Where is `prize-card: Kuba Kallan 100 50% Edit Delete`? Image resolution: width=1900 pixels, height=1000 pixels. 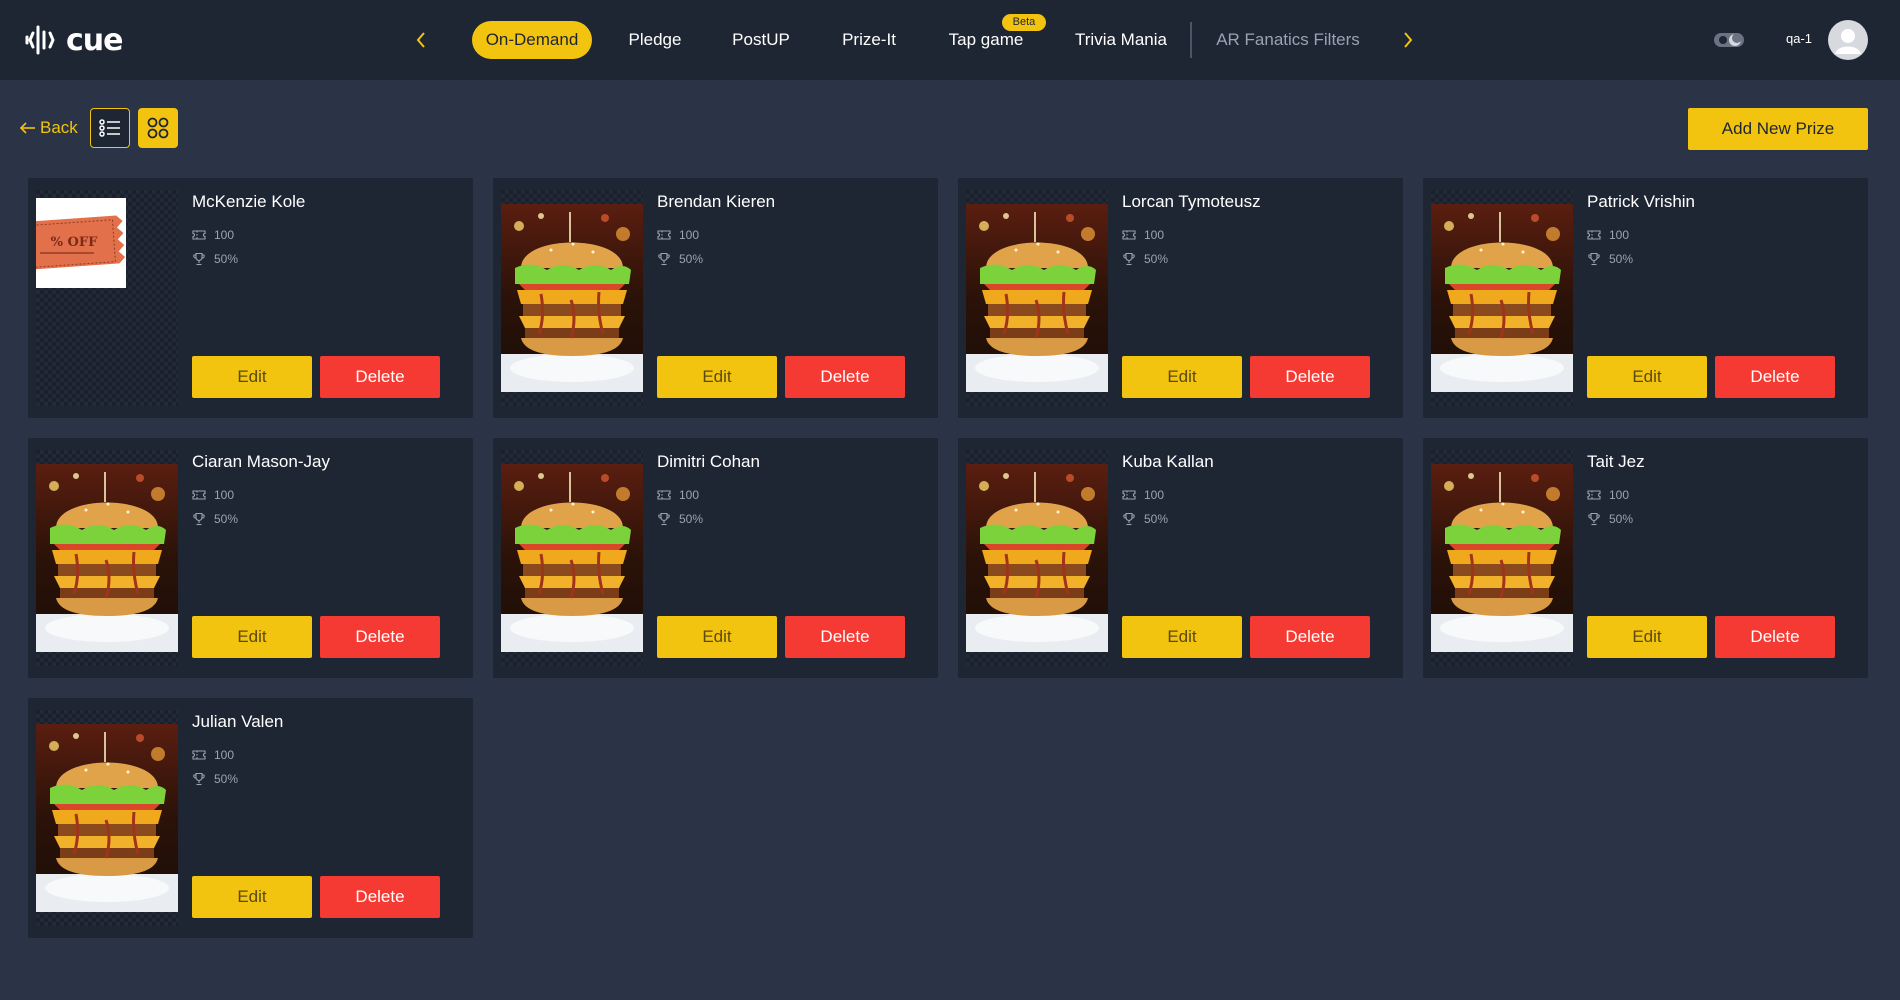
prize-card: Kuba Kallan 100 50% Edit Delete is located at coordinates (1180, 558).